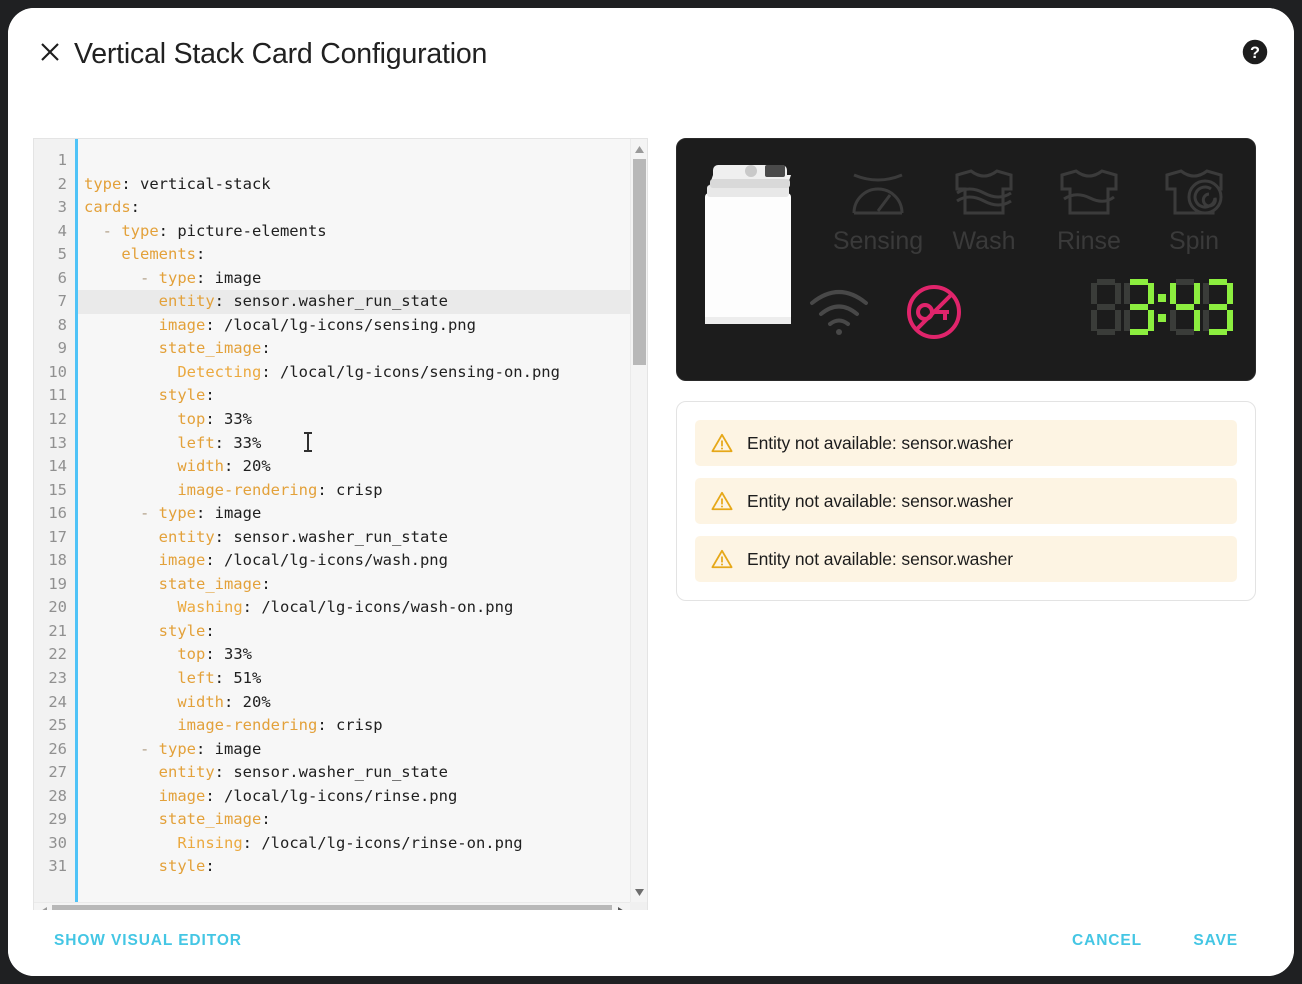  I want to click on close-icon, so click(50, 52).